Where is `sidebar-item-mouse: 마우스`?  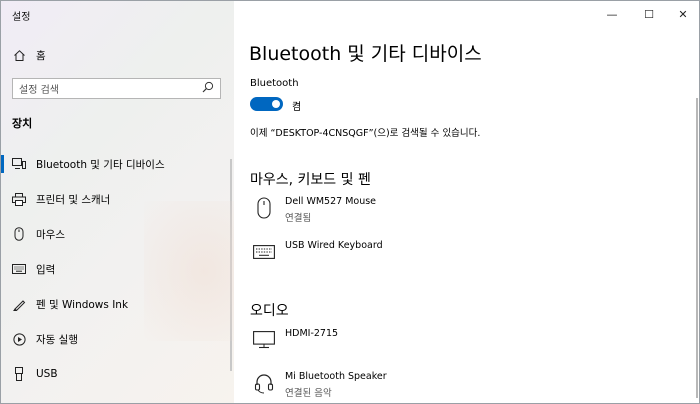 sidebar-item-mouse: 마우스 is located at coordinates (117, 234).